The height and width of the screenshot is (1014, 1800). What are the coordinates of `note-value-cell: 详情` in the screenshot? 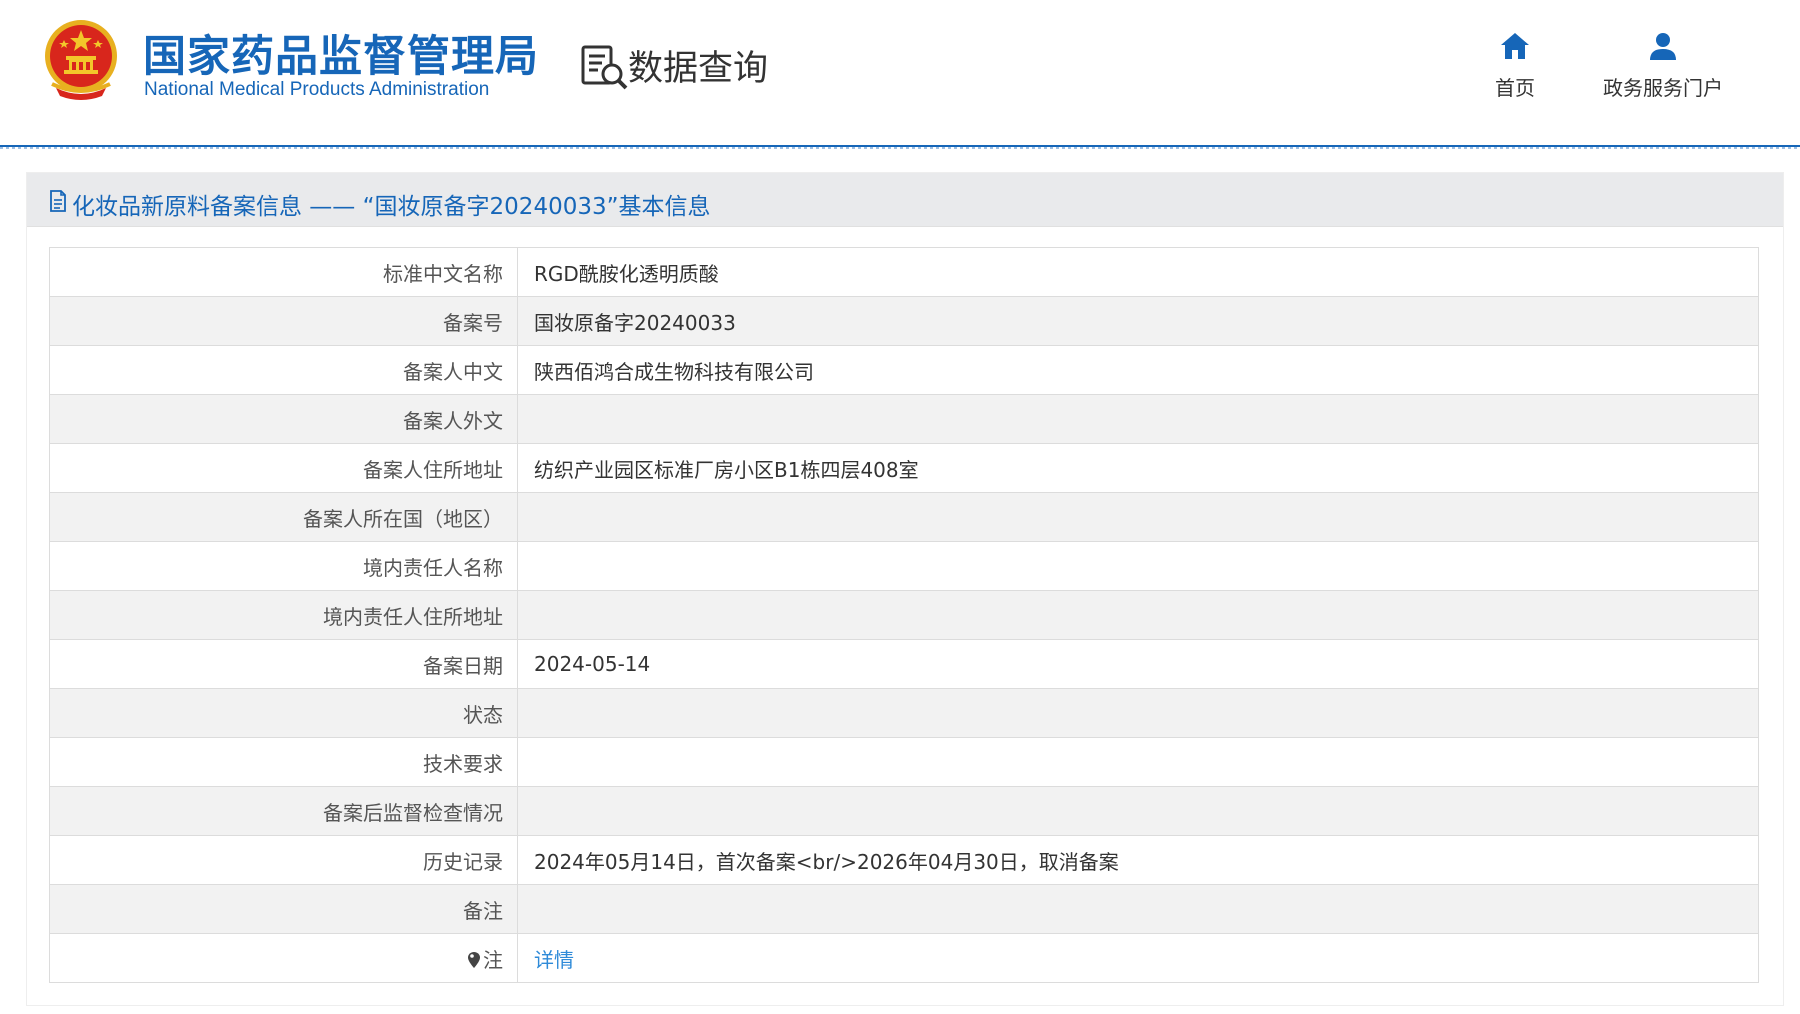 It's located at (1138, 958).